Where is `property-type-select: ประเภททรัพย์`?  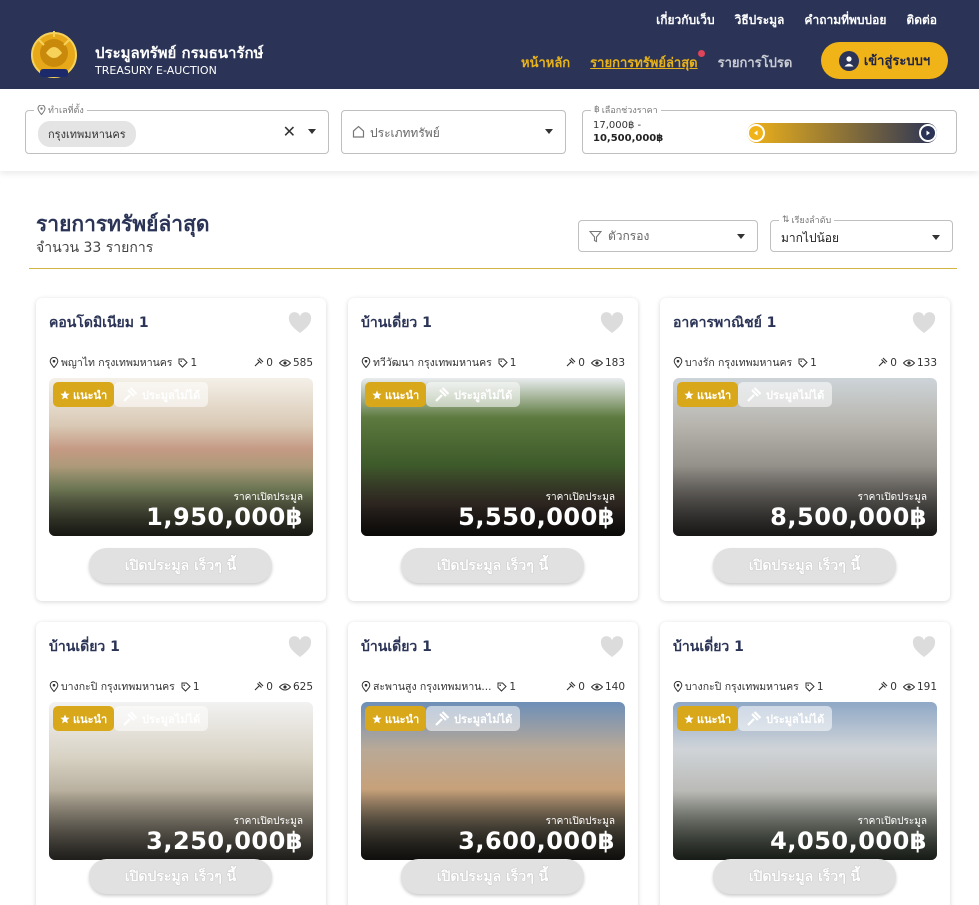
property-type-select: ประเภททรัพย์ is located at coordinates (453, 132).